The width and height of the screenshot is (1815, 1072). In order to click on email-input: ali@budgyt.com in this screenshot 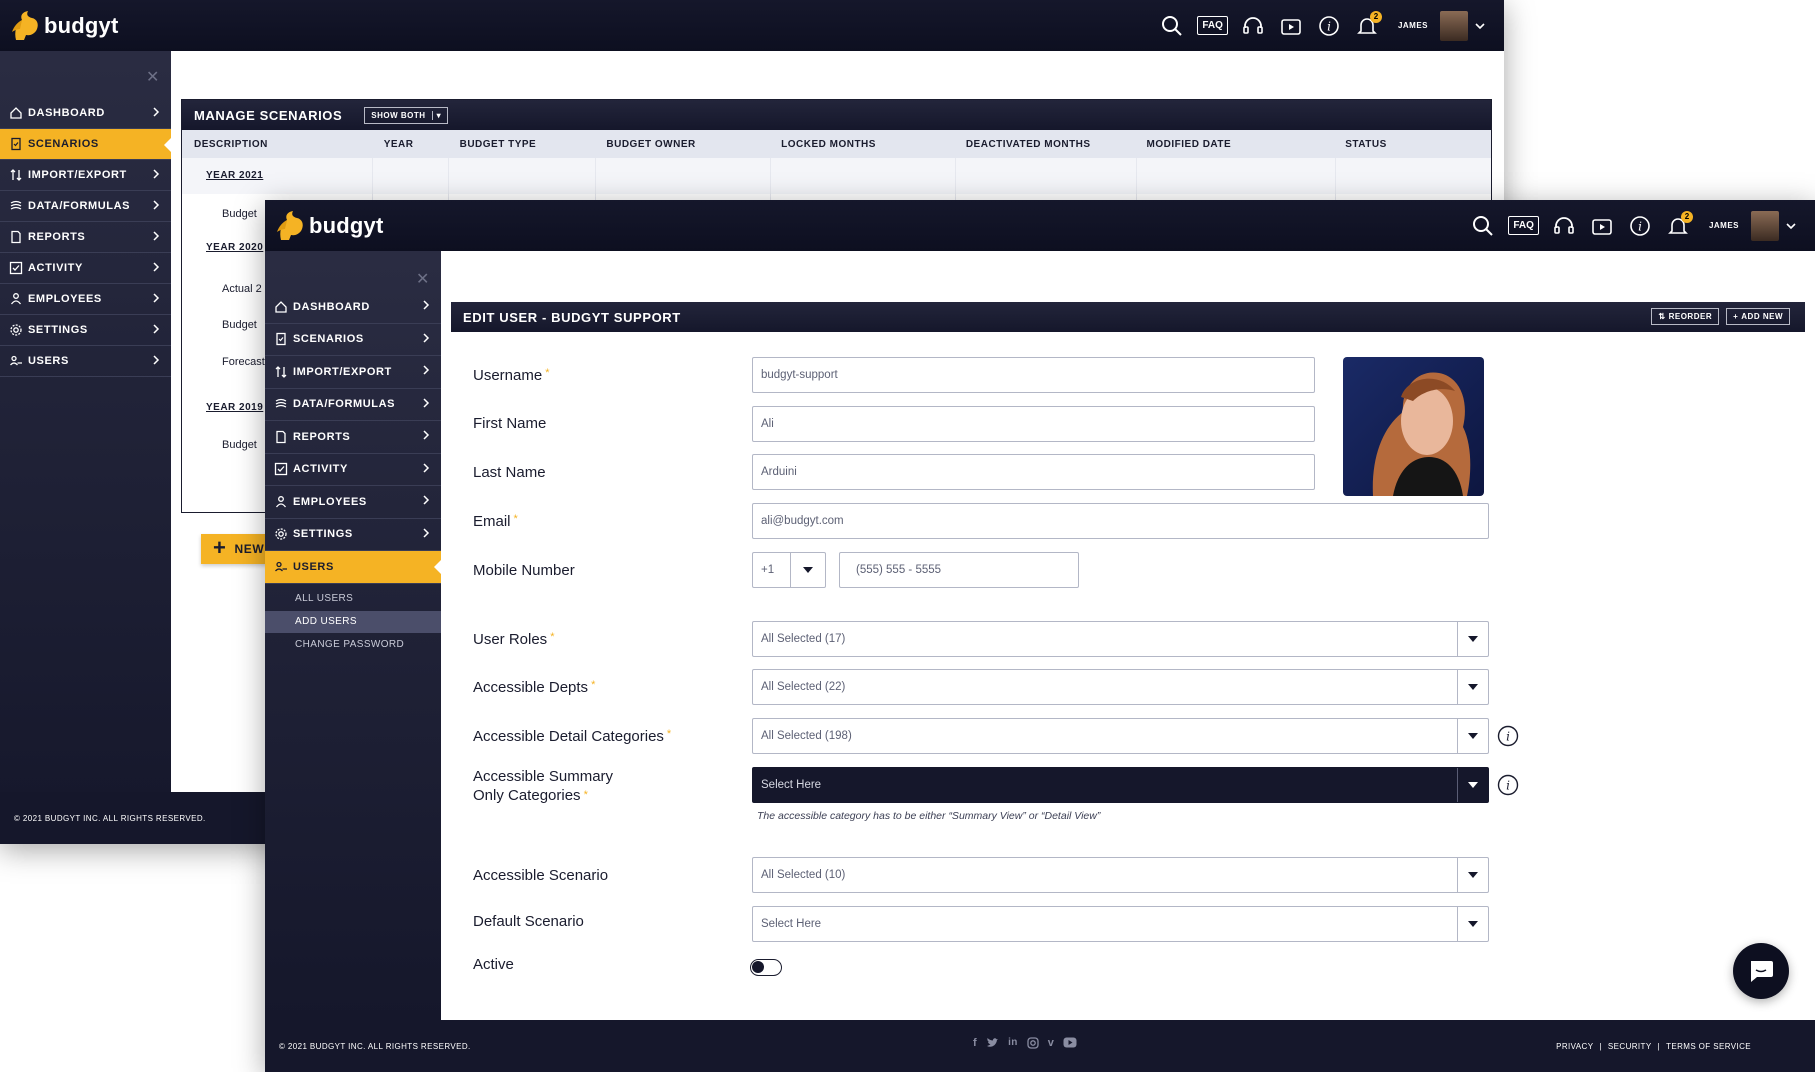, I will do `click(1120, 521)`.